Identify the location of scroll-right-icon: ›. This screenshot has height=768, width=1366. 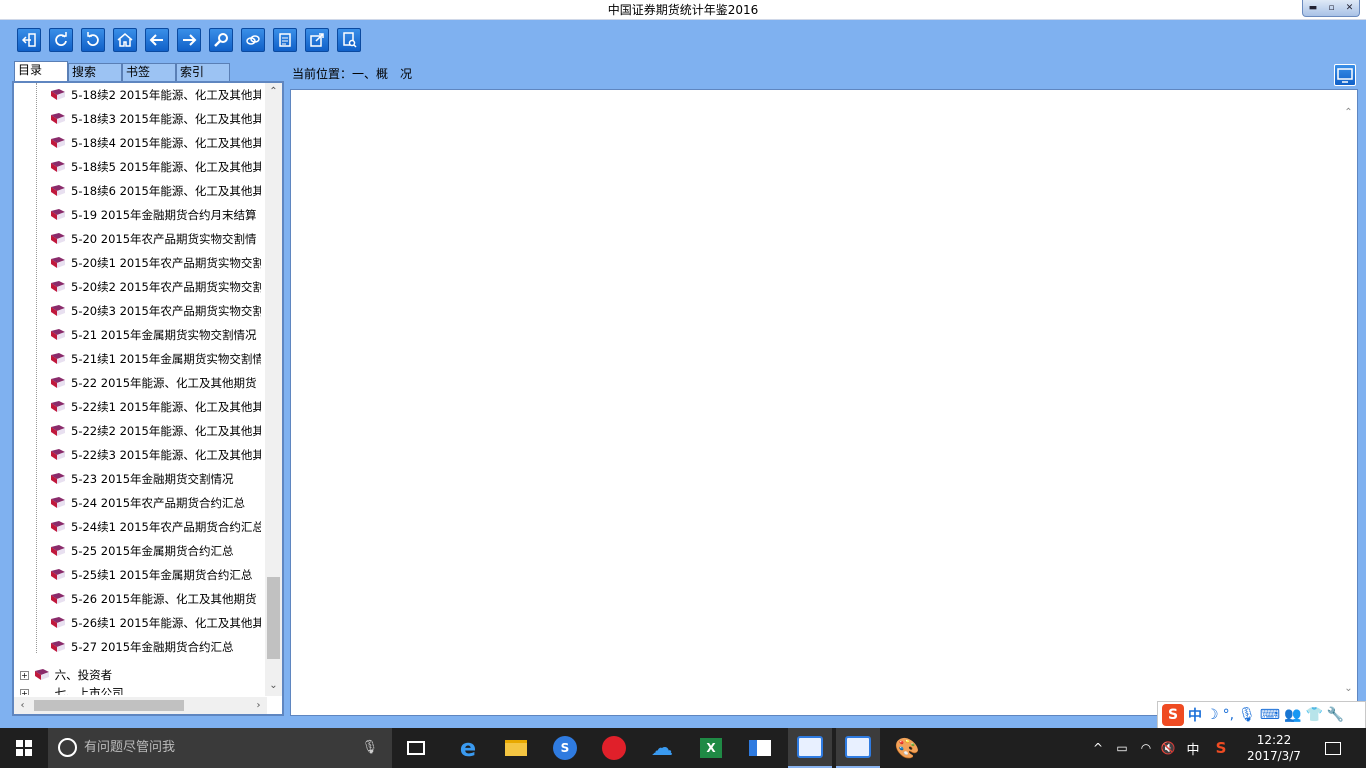
(258, 705).